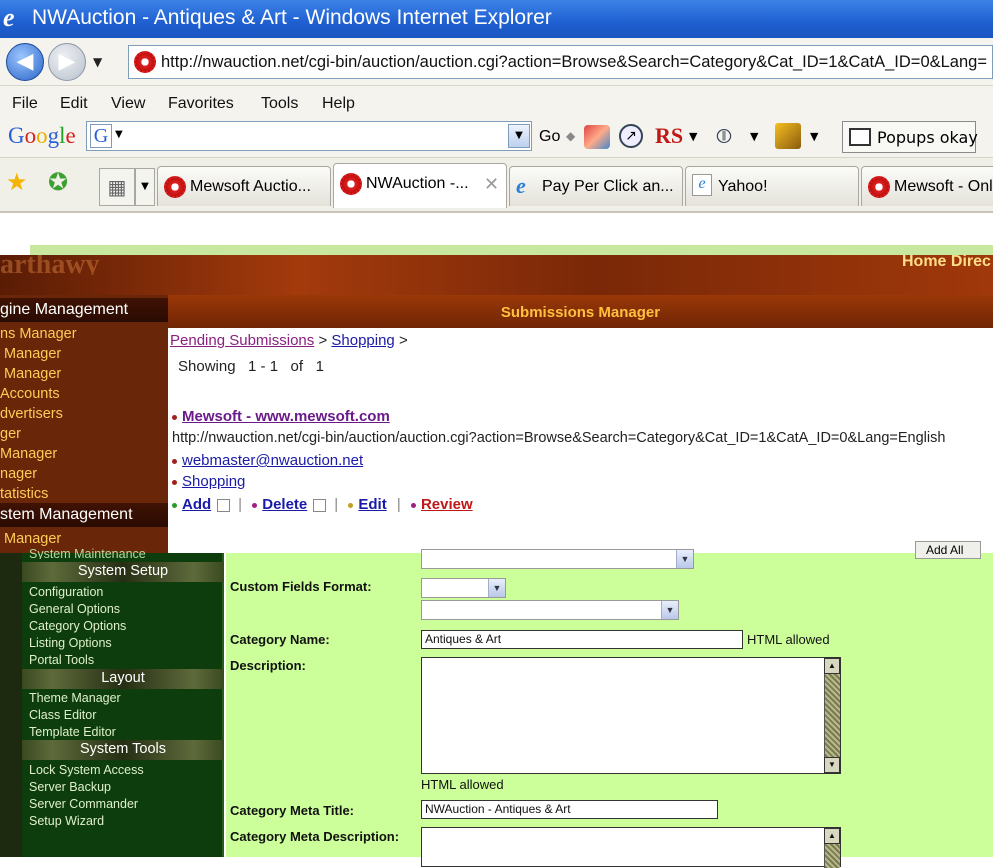 The height and width of the screenshot is (868, 993). Describe the element at coordinates (74, 609) in the screenshot. I see `sidebar-item-general-options: General Options` at that location.